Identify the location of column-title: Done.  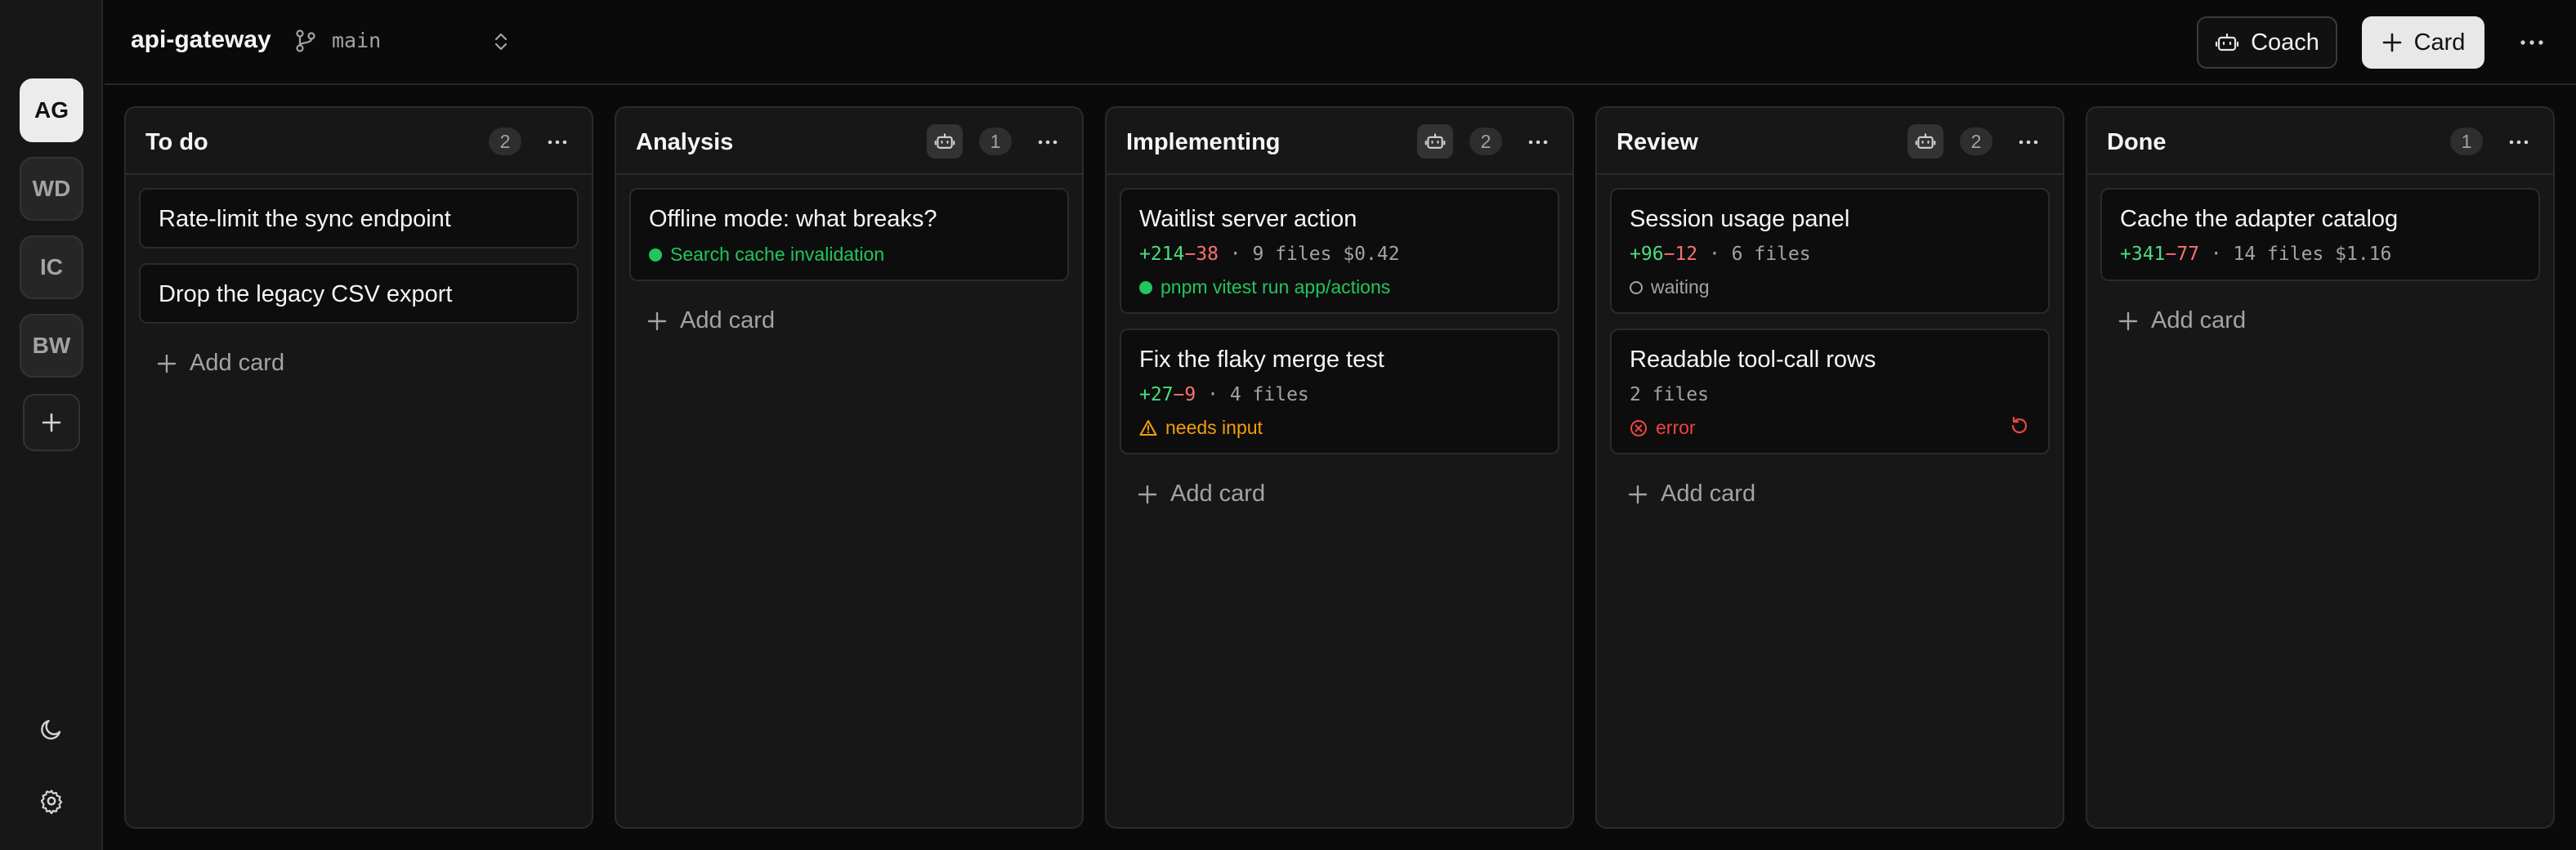
(2137, 142).